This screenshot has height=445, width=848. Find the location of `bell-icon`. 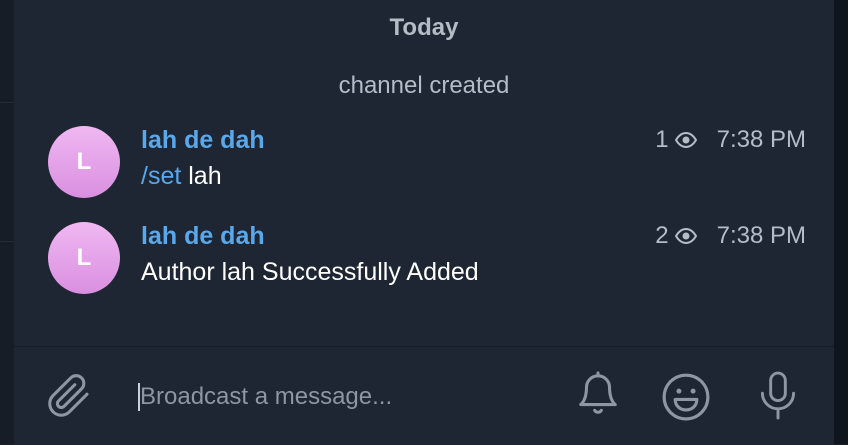

bell-icon is located at coordinates (598, 395).